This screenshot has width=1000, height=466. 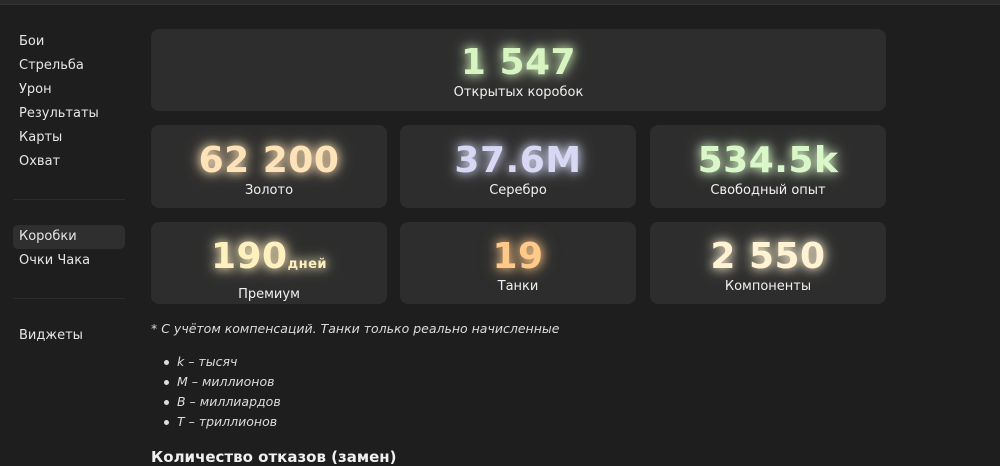 What do you see at coordinates (500, 2) in the screenshot?
I see `top-bar` at bounding box center [500, 2].